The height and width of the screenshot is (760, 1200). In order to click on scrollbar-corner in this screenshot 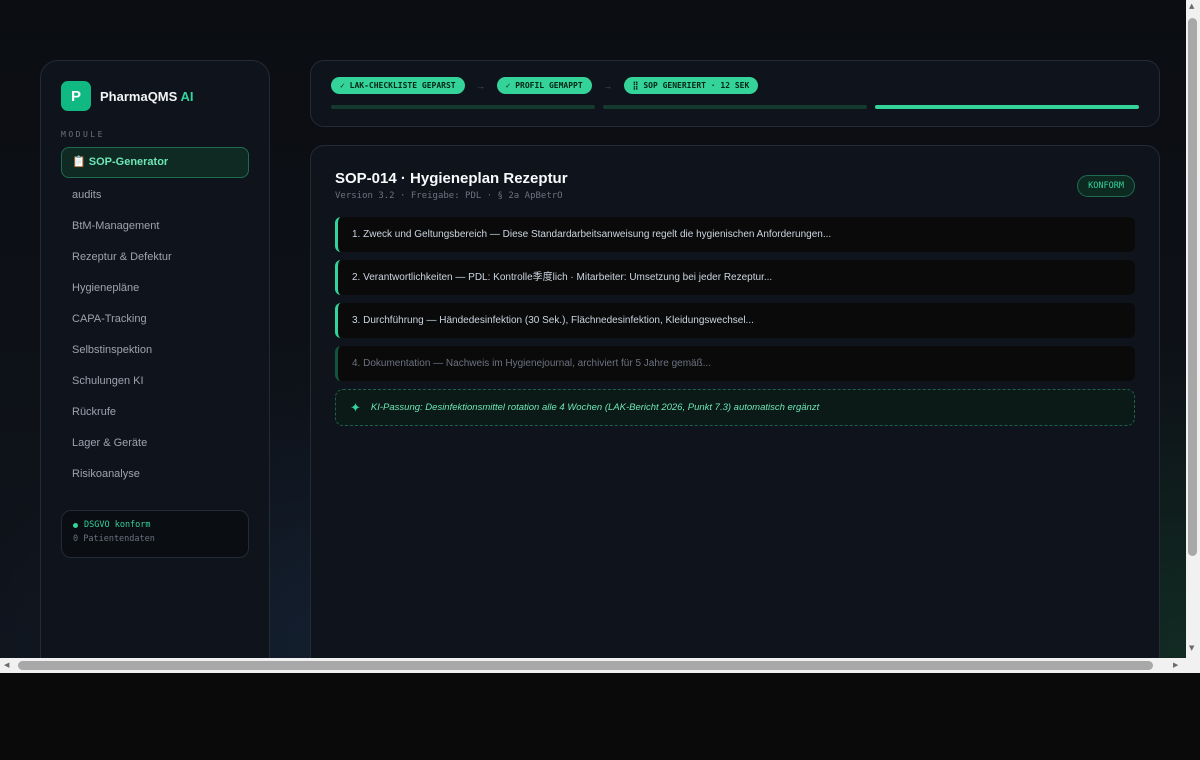, I will do `click(1193, 665)`.